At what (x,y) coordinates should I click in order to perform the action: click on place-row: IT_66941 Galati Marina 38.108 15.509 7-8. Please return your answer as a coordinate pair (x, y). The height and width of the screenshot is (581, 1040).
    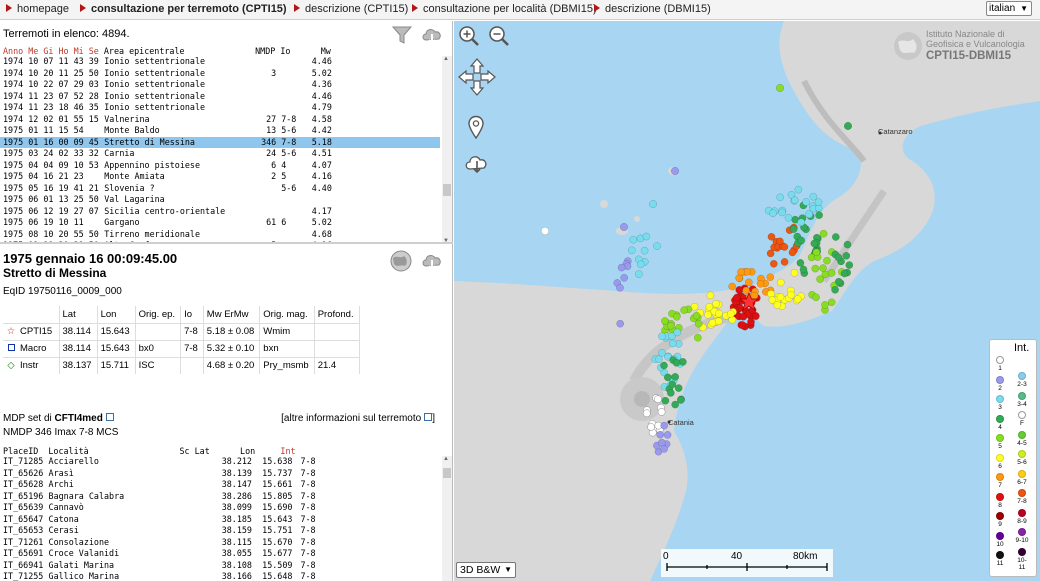
    Looking at the image, I should click on (162, 566).